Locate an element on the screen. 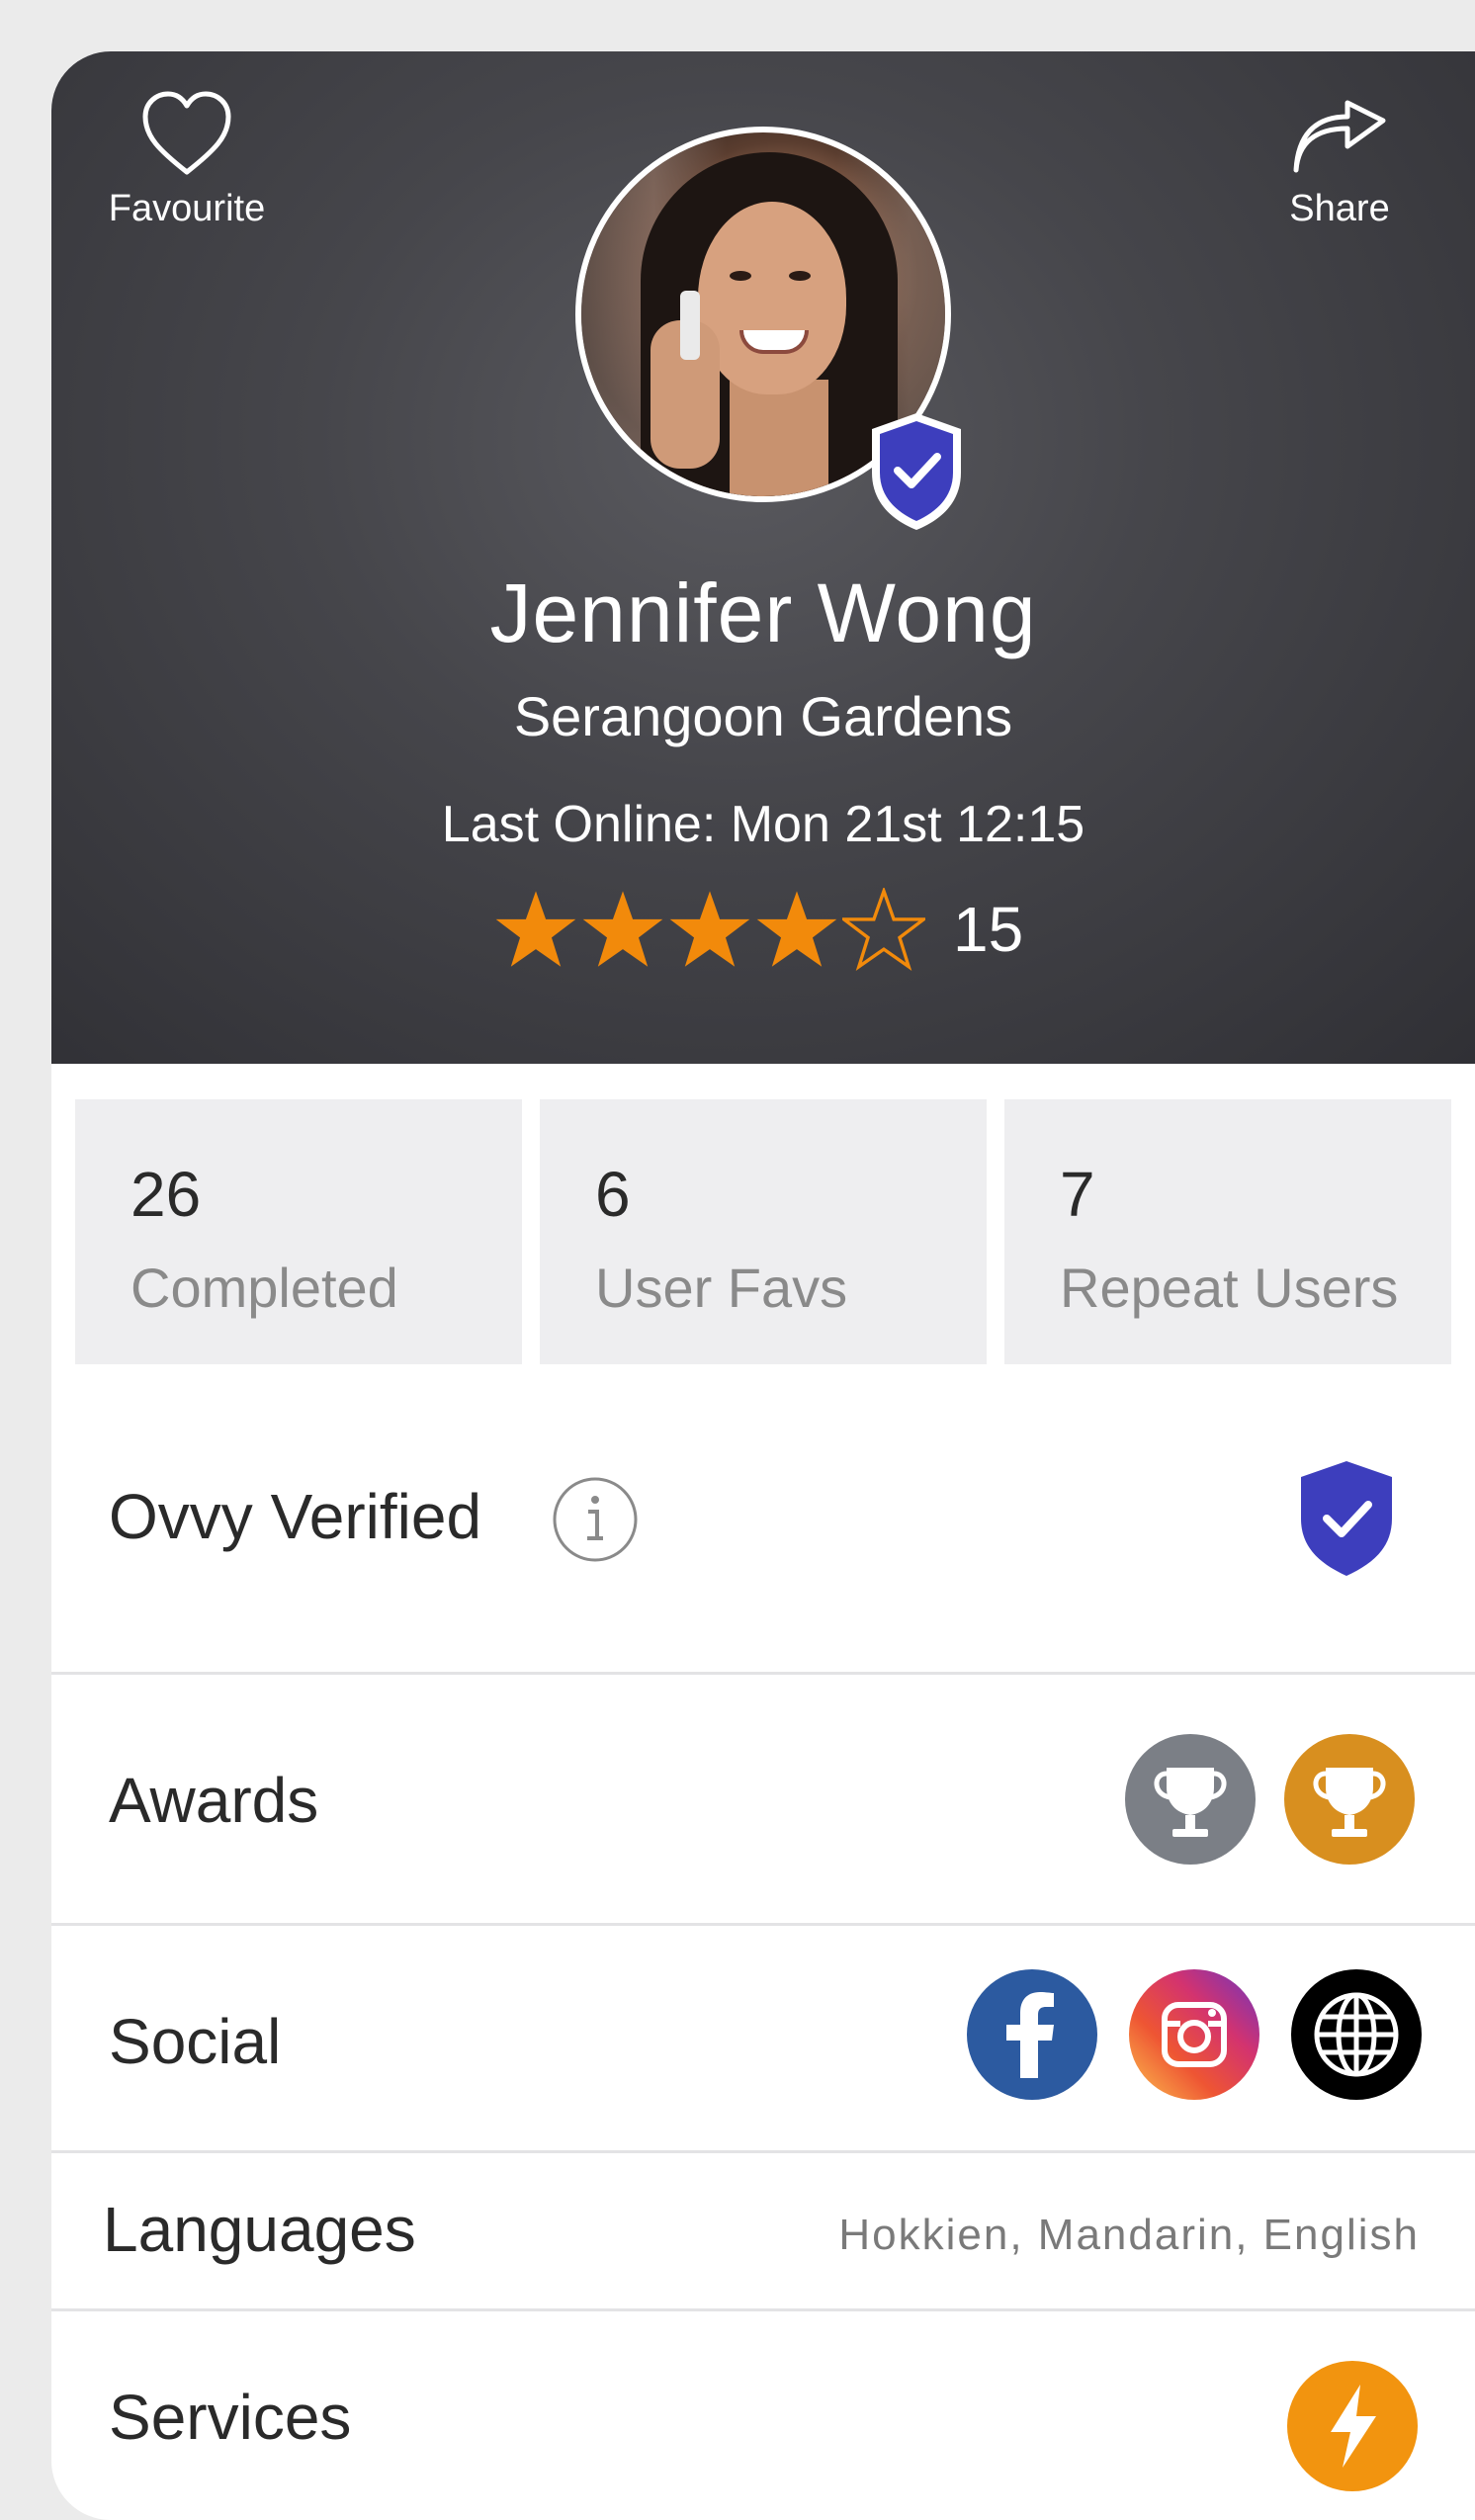 Image resolution: width=1475 pixels, height=2520 pixels. favourite-button: Favourite is located at coordinates (187, 159).